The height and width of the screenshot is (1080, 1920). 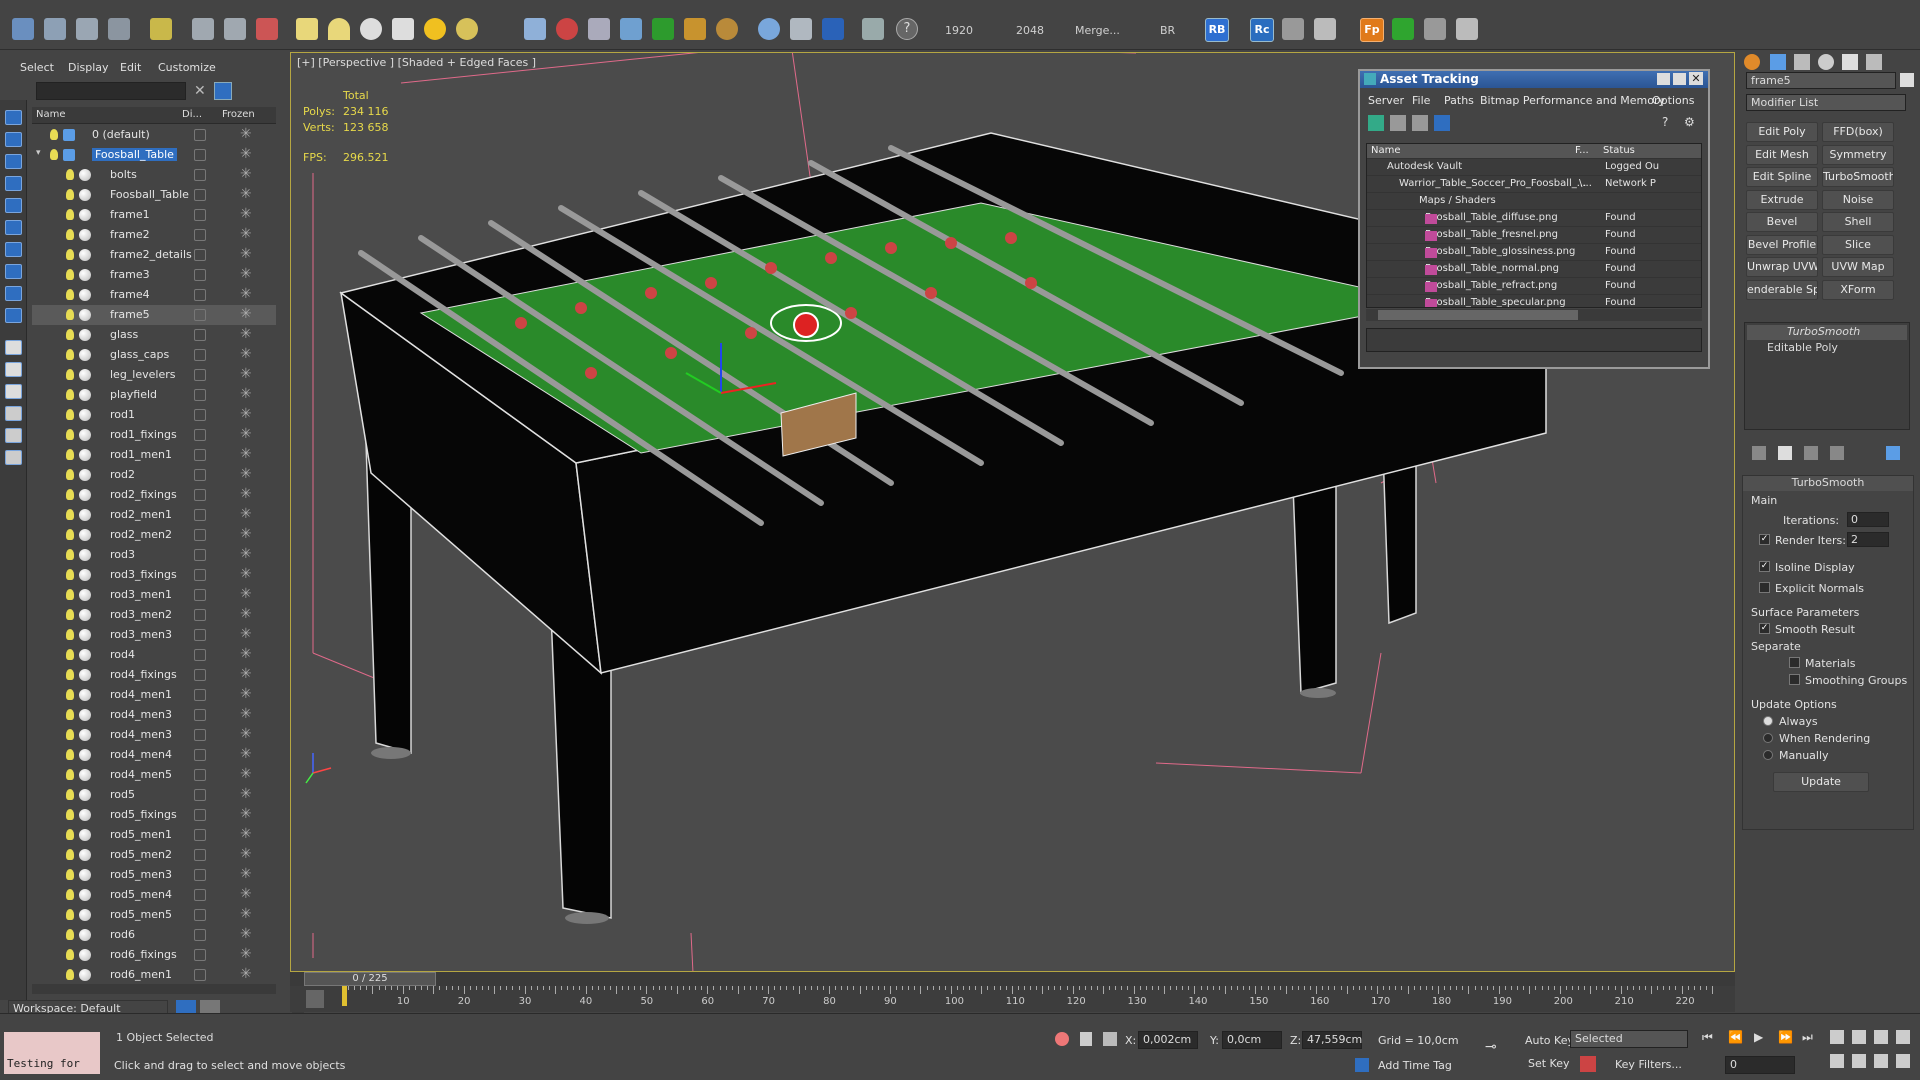 What do you see at coordinates (154, 875) in the screenshot?
I see `explorer-row: rod5_men3 ✳` at bounding box center [154, 875].